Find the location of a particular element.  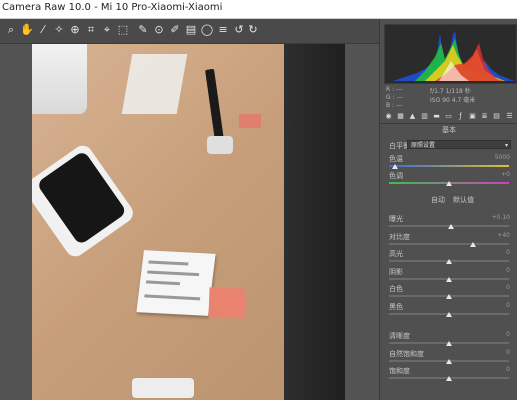

photo-speaker is located at coordinates (84, 201).